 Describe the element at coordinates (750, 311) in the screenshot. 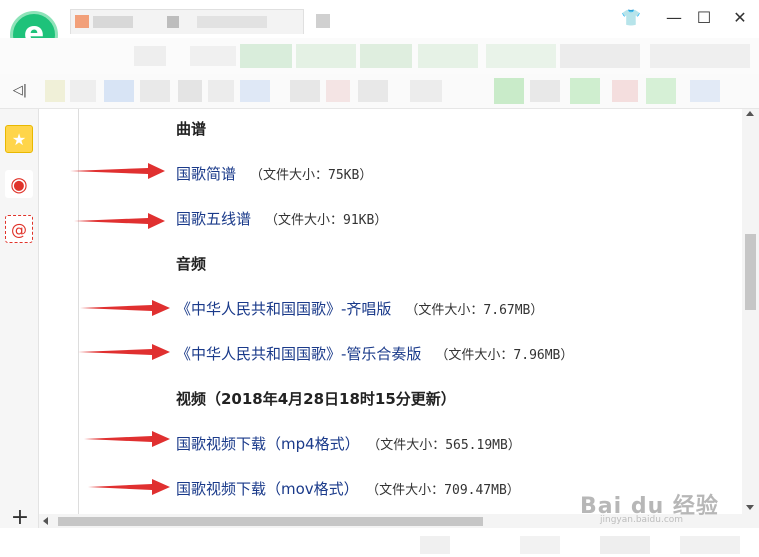

I see `vertical-scrollbar` at that location.